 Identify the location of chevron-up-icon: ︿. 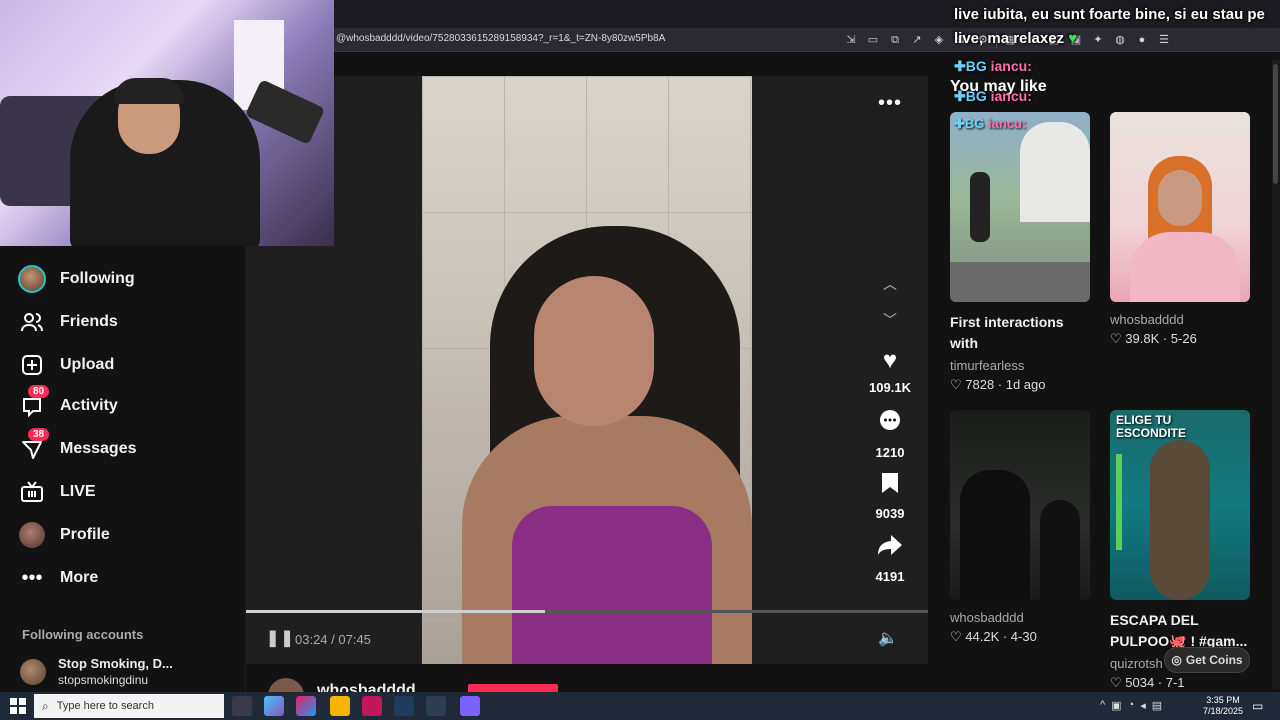
(890, 284).